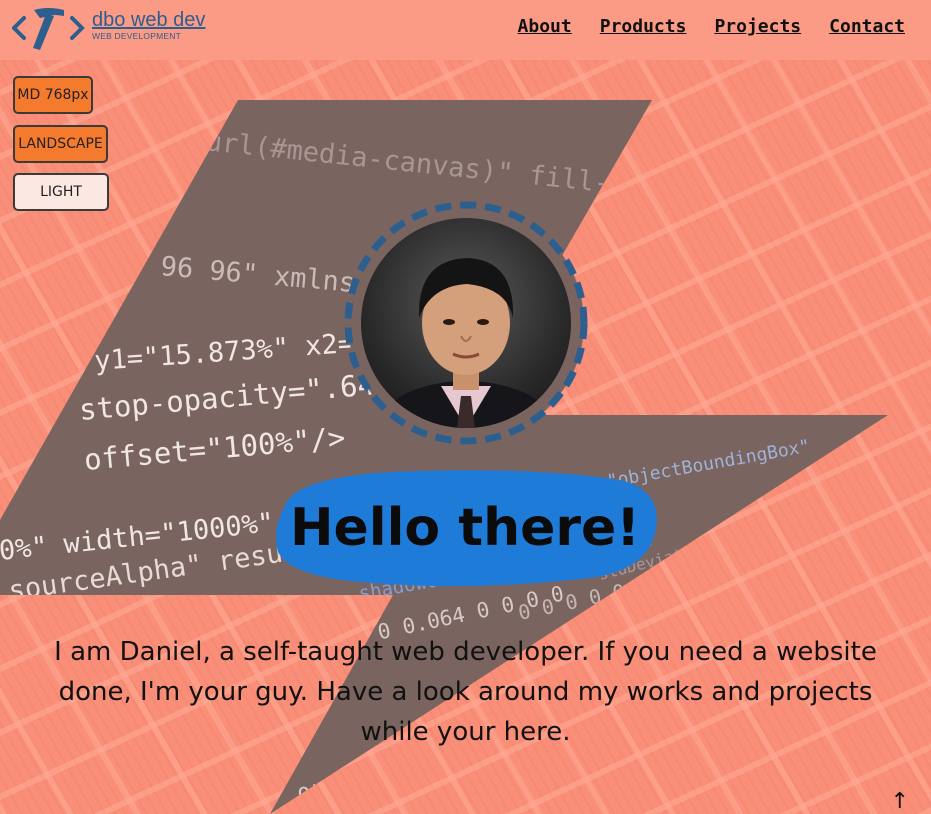  I want to click on brand-title: dbo web dev, so click(148, 20).